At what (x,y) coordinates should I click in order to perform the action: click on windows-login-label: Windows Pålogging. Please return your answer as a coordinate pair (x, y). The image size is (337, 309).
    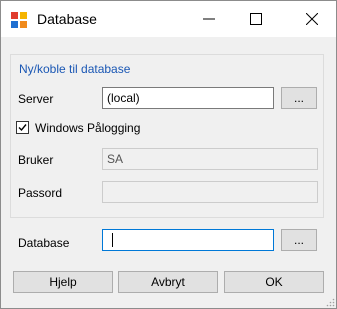
    Looking at the image, I should click on (87, 128).